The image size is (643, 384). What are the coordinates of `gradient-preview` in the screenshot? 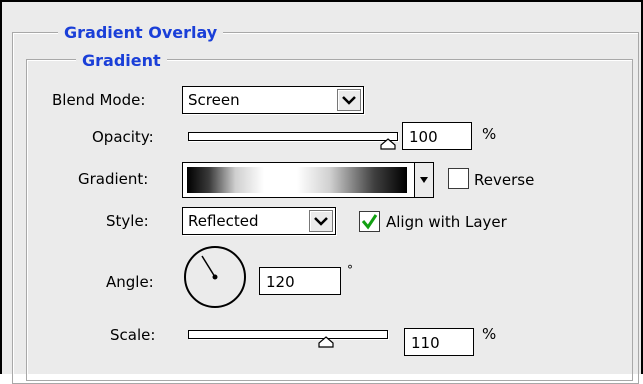 It's located at (297, 180).